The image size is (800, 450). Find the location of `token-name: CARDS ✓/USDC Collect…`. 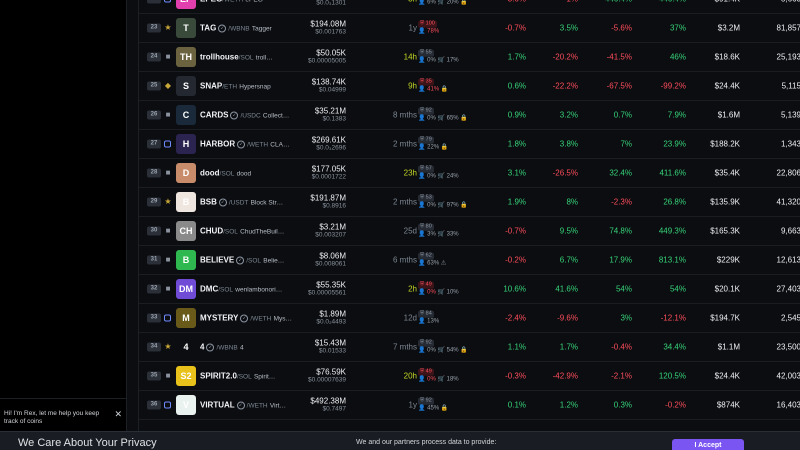

token-name: CARDS ✓/USDC Collect… is located at coordinates (259, 115).